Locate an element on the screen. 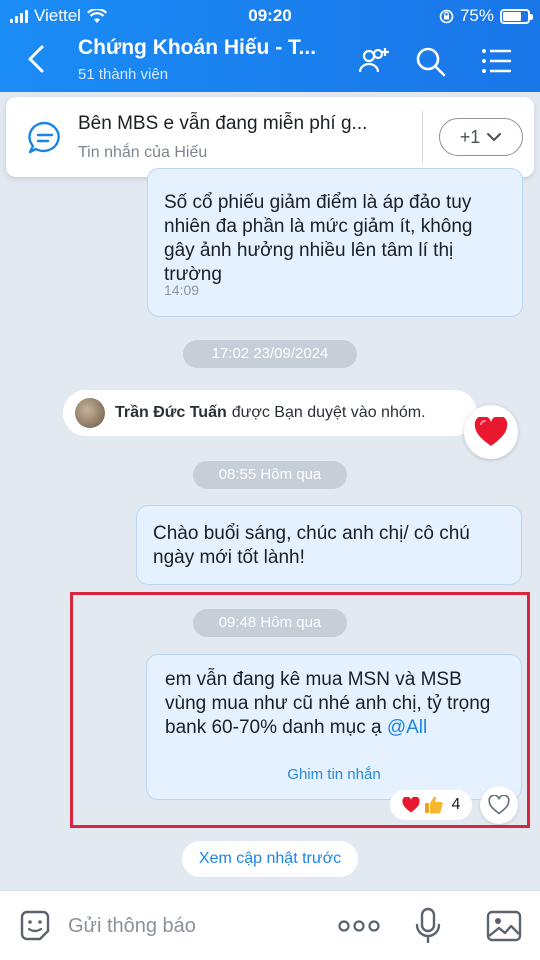  system-user-name: Trần Đức Tuấn is located at coordinates (171, 413).